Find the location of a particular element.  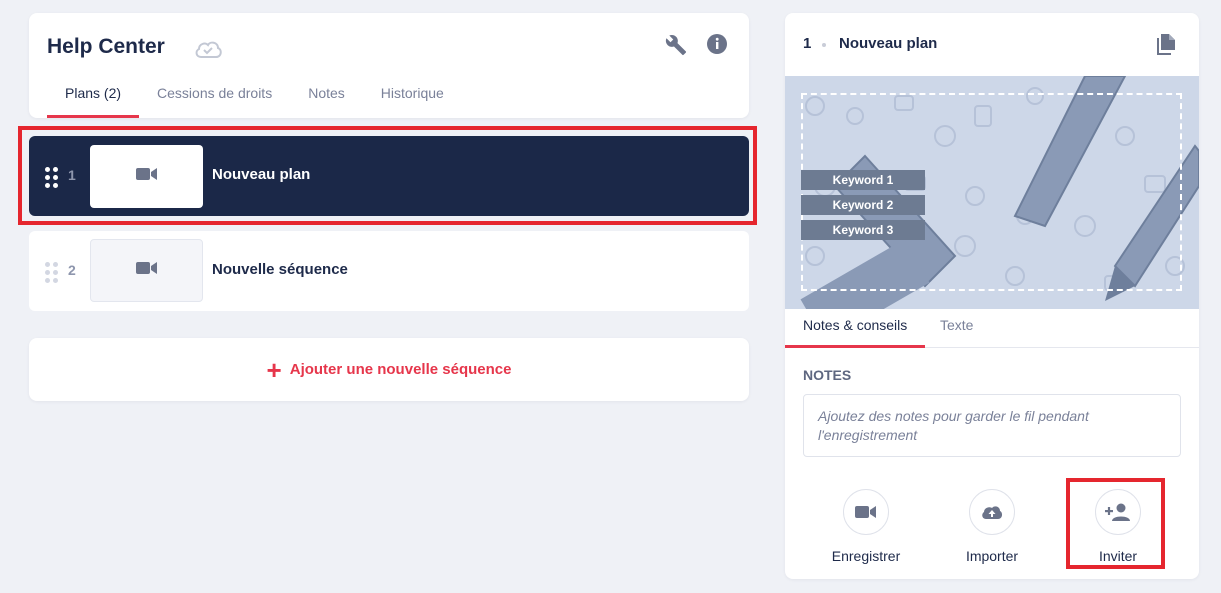

tab-cessions-de-droits: Cessions de droits is located at coordinates (214, 101).